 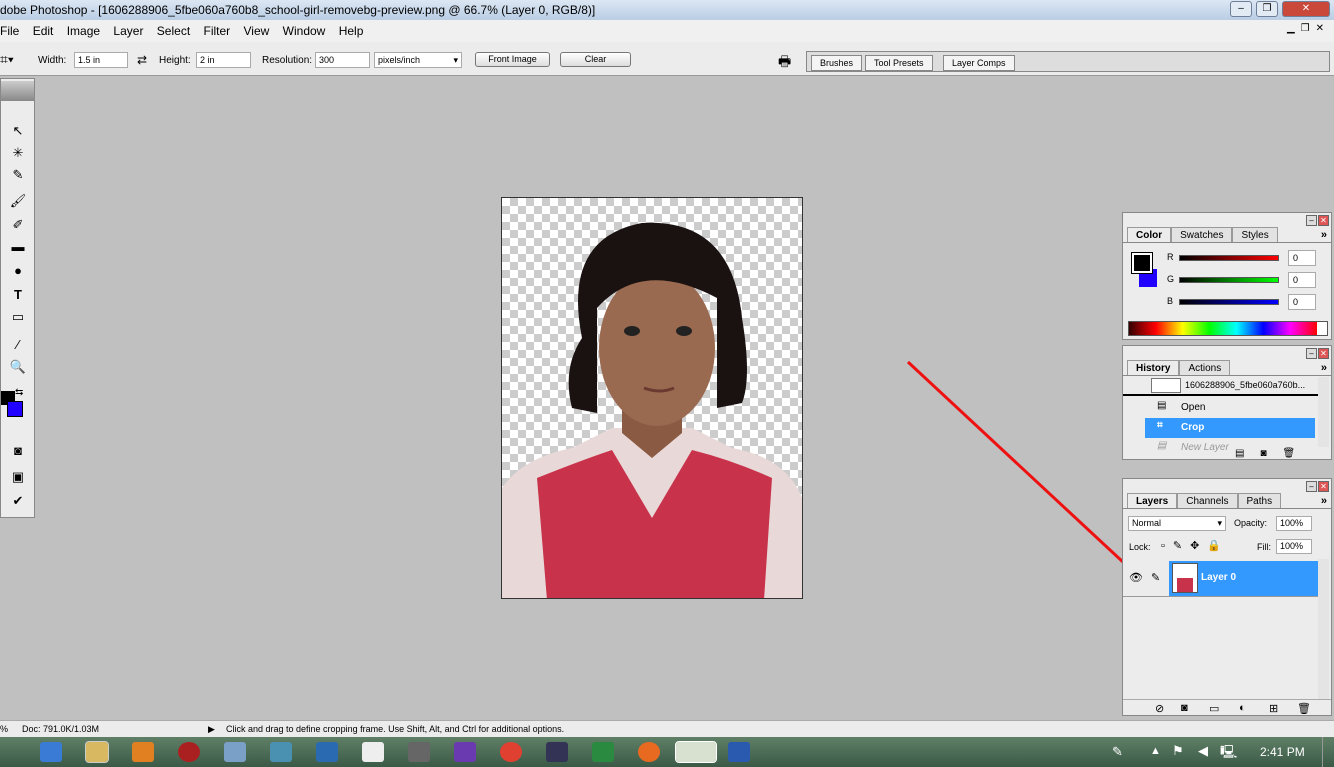 What do you see at coordinates (1328, 752) in the screenshot?
I see `show-desktop-button` at bounding box center [1328, 752].